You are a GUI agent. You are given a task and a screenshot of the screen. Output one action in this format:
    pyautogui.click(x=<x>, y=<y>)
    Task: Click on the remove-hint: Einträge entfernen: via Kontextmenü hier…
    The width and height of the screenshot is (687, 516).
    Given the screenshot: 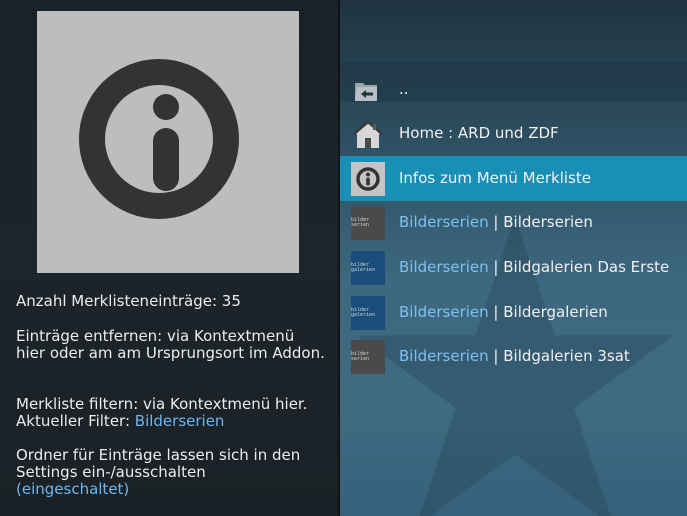 What is the action you would take?
    pyautogui.click(x=171, y=345)
    